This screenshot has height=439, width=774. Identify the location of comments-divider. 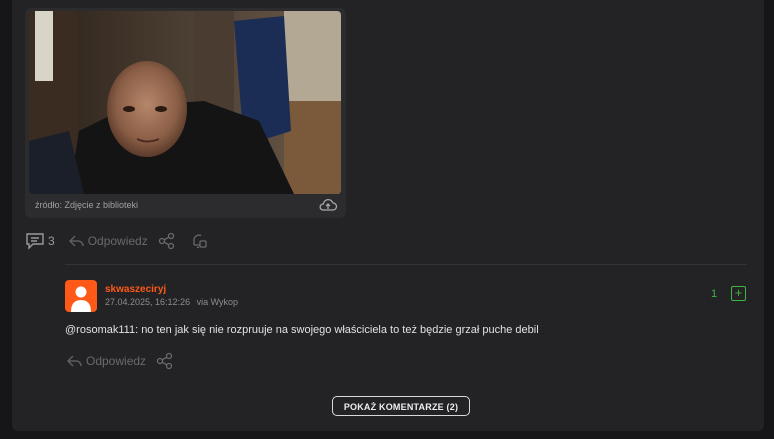
(406, 264).